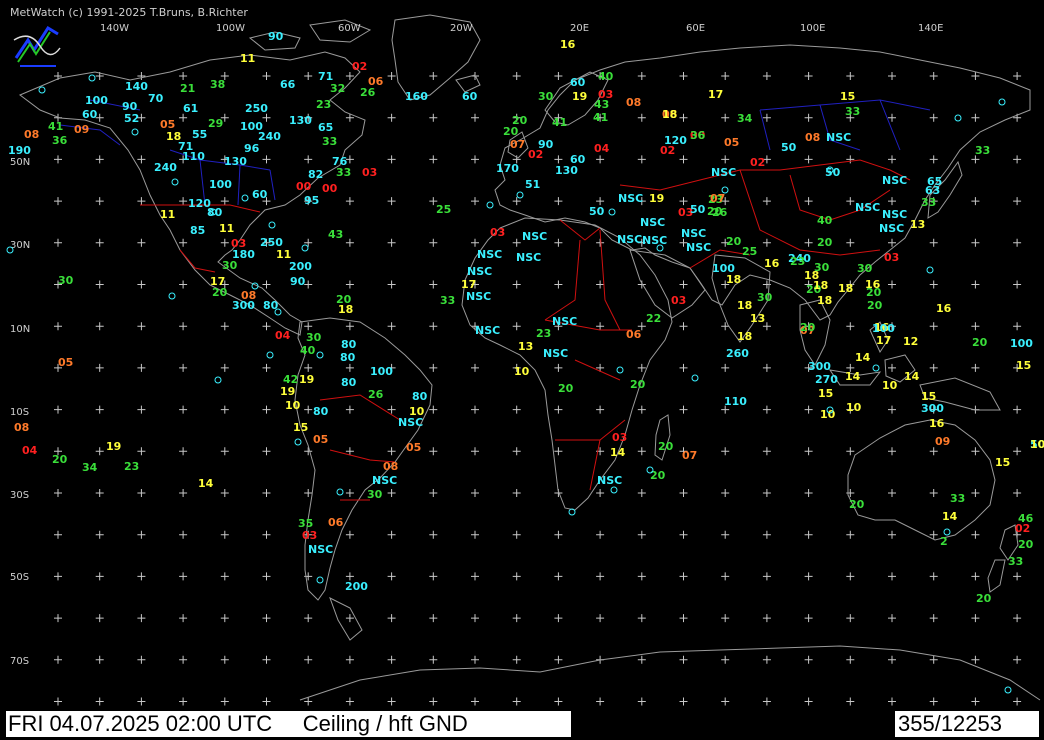  What do you see at coordinates (812, 28) in the screenshot?
I see `longitude-label: 100E` at bounding box center [812, 28].